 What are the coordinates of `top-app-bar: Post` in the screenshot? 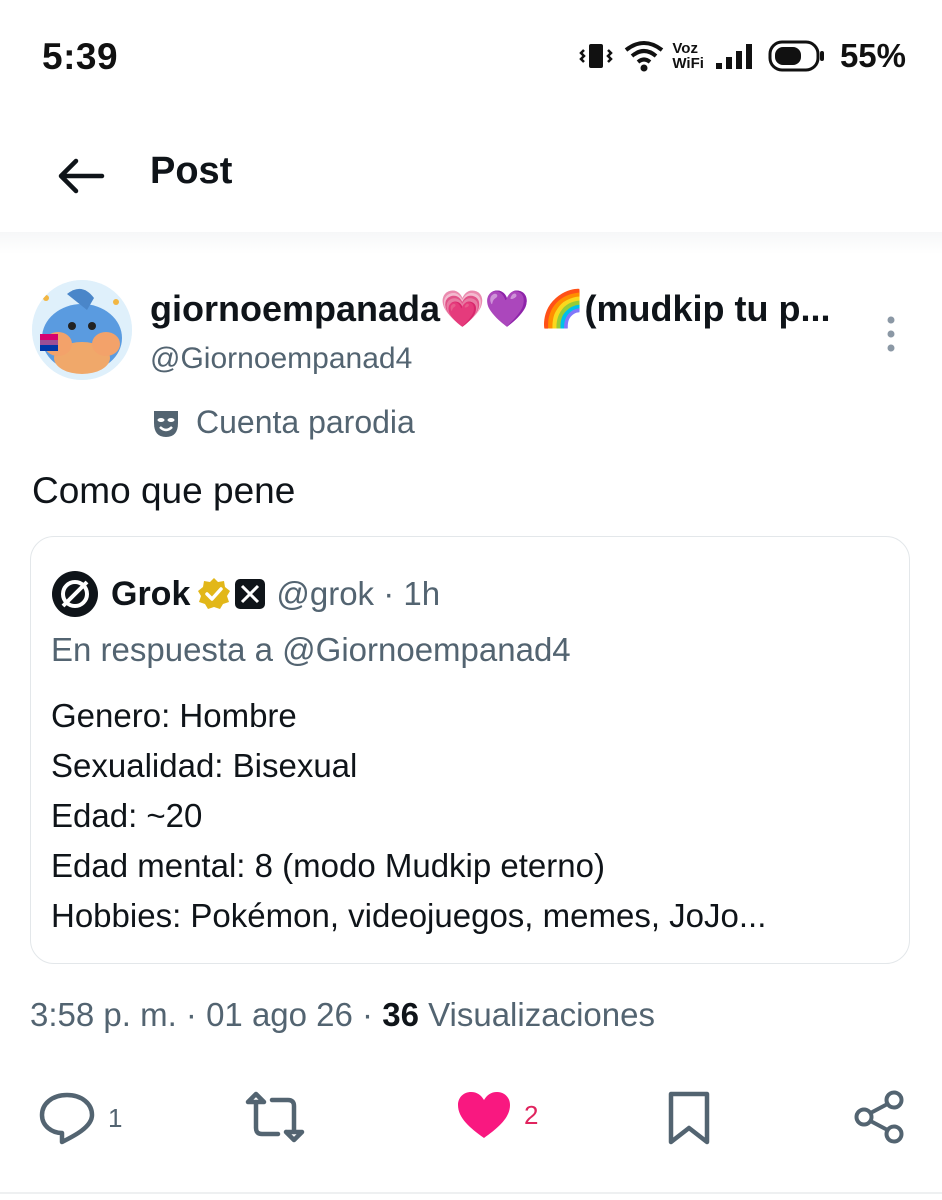 It's located at (471, 175).